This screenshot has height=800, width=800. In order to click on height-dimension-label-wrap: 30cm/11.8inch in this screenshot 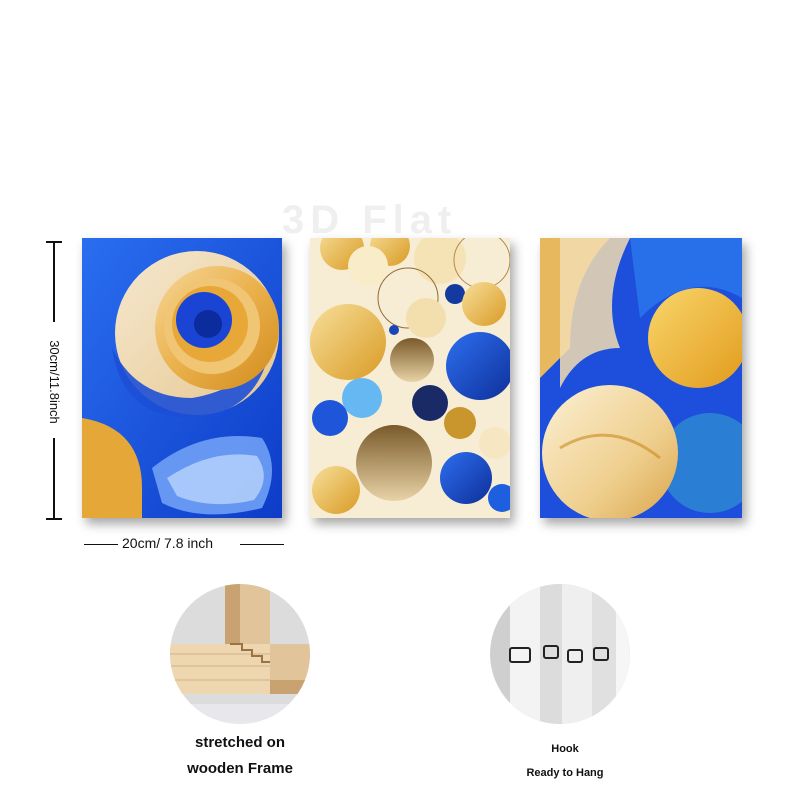, I will do `click(53, 382)`.